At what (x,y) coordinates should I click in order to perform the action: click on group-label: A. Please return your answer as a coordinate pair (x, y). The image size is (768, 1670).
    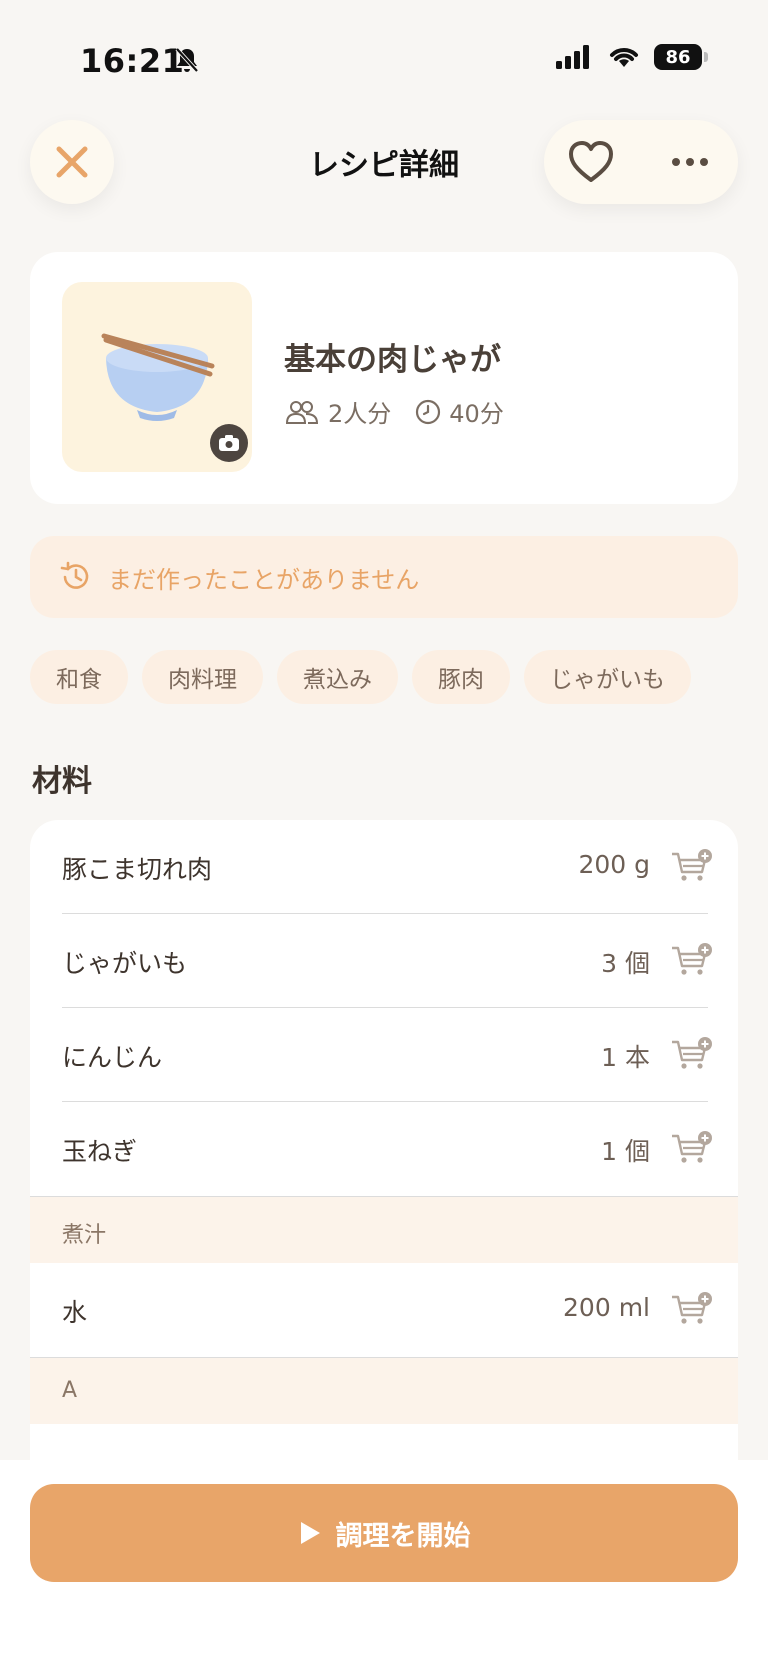
    Looking at the image, I should click on (70, 1390).